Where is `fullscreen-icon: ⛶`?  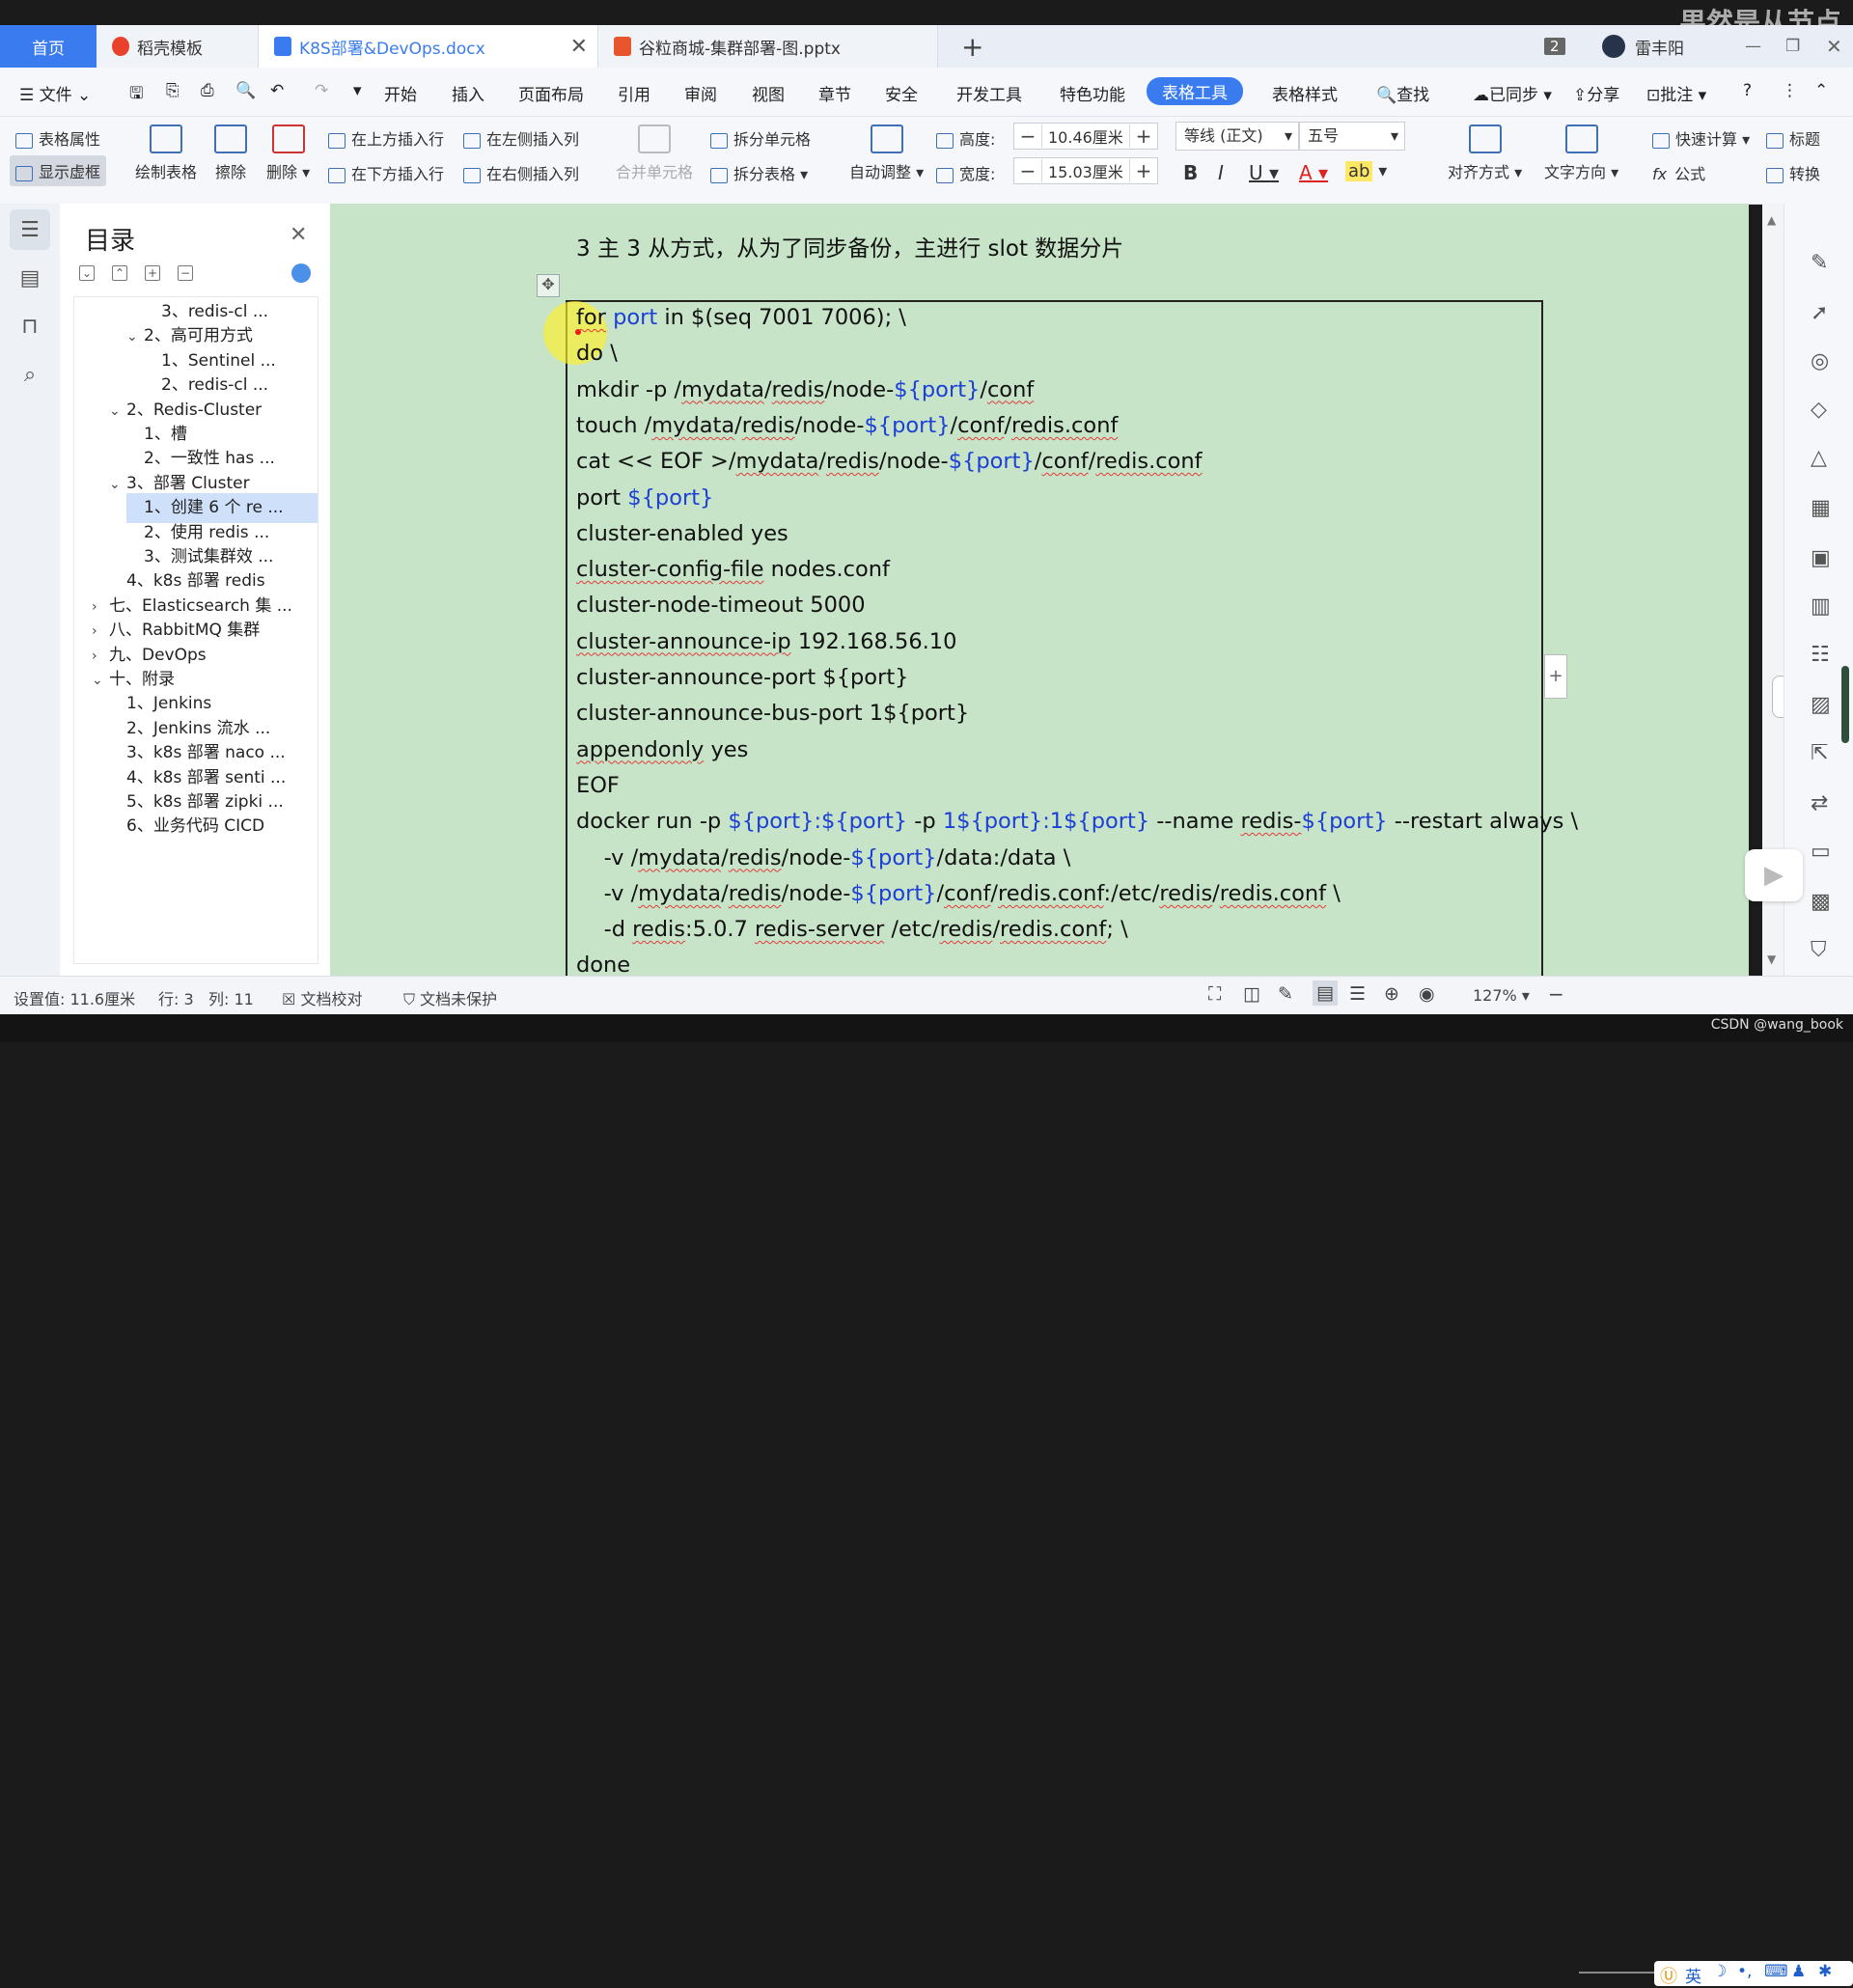 fullscreen-icon: ⛶ is located at coordinates (1214, 994).